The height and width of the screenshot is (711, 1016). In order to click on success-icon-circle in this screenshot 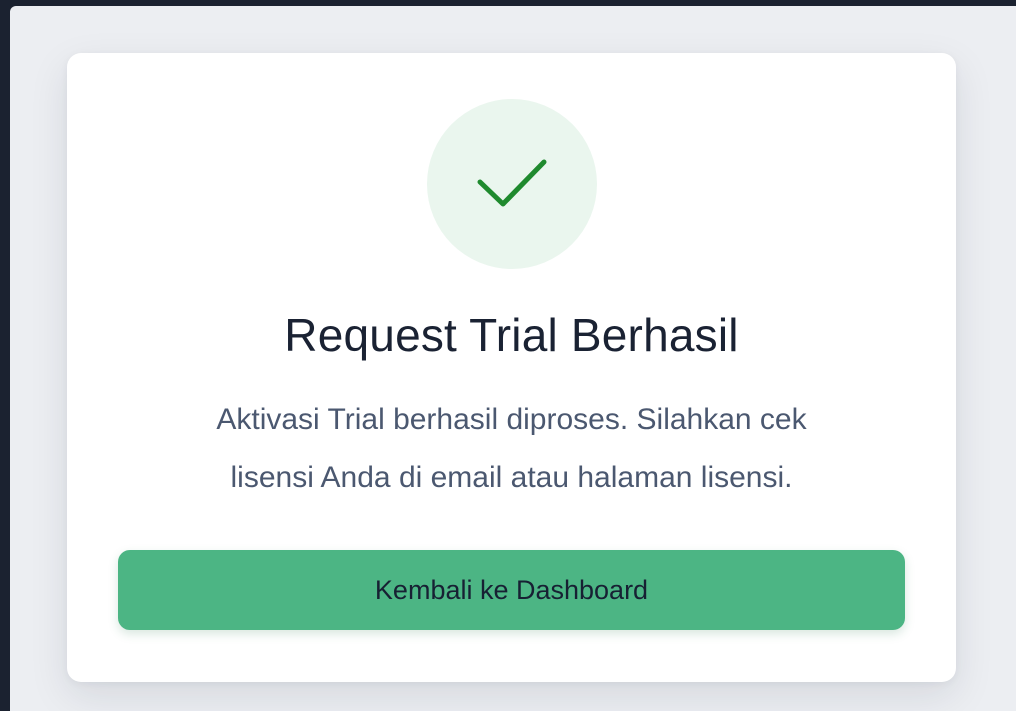, I will do `click(512, 184)`.